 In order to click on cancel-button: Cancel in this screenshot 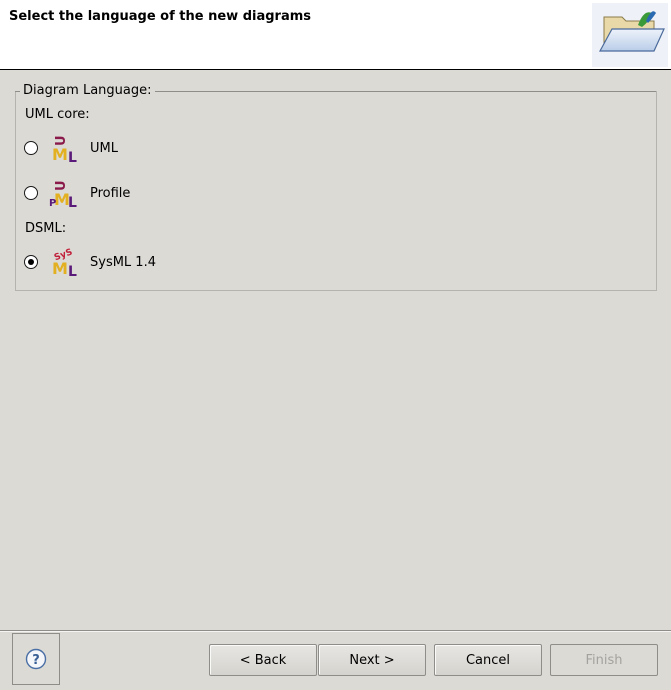, I will do `click(488, 660)`.